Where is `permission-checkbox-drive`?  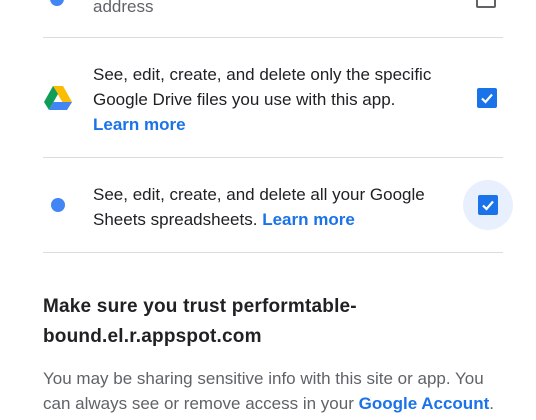
permission-checkbox-drive is located at coordinates (487, 98).